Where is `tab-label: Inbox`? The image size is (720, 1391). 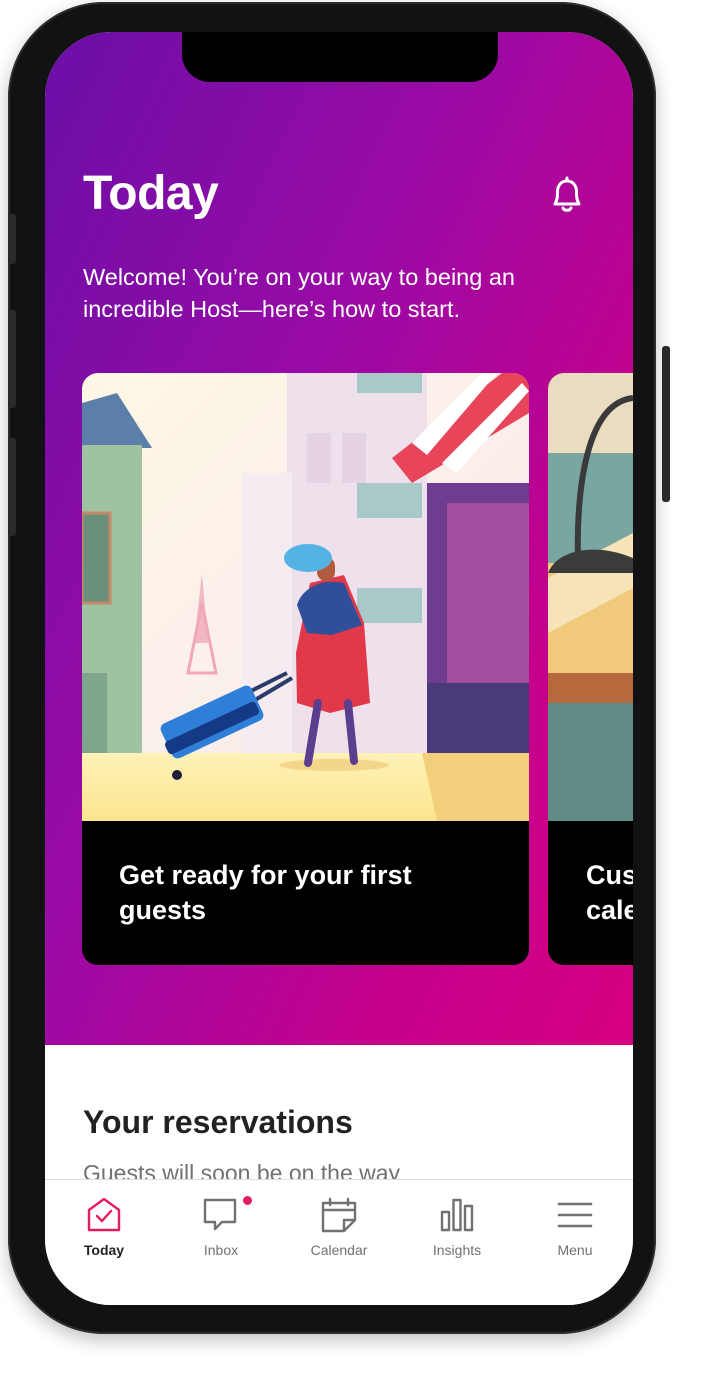
tab-label: Inbox is located at coordinates (221, 1250).